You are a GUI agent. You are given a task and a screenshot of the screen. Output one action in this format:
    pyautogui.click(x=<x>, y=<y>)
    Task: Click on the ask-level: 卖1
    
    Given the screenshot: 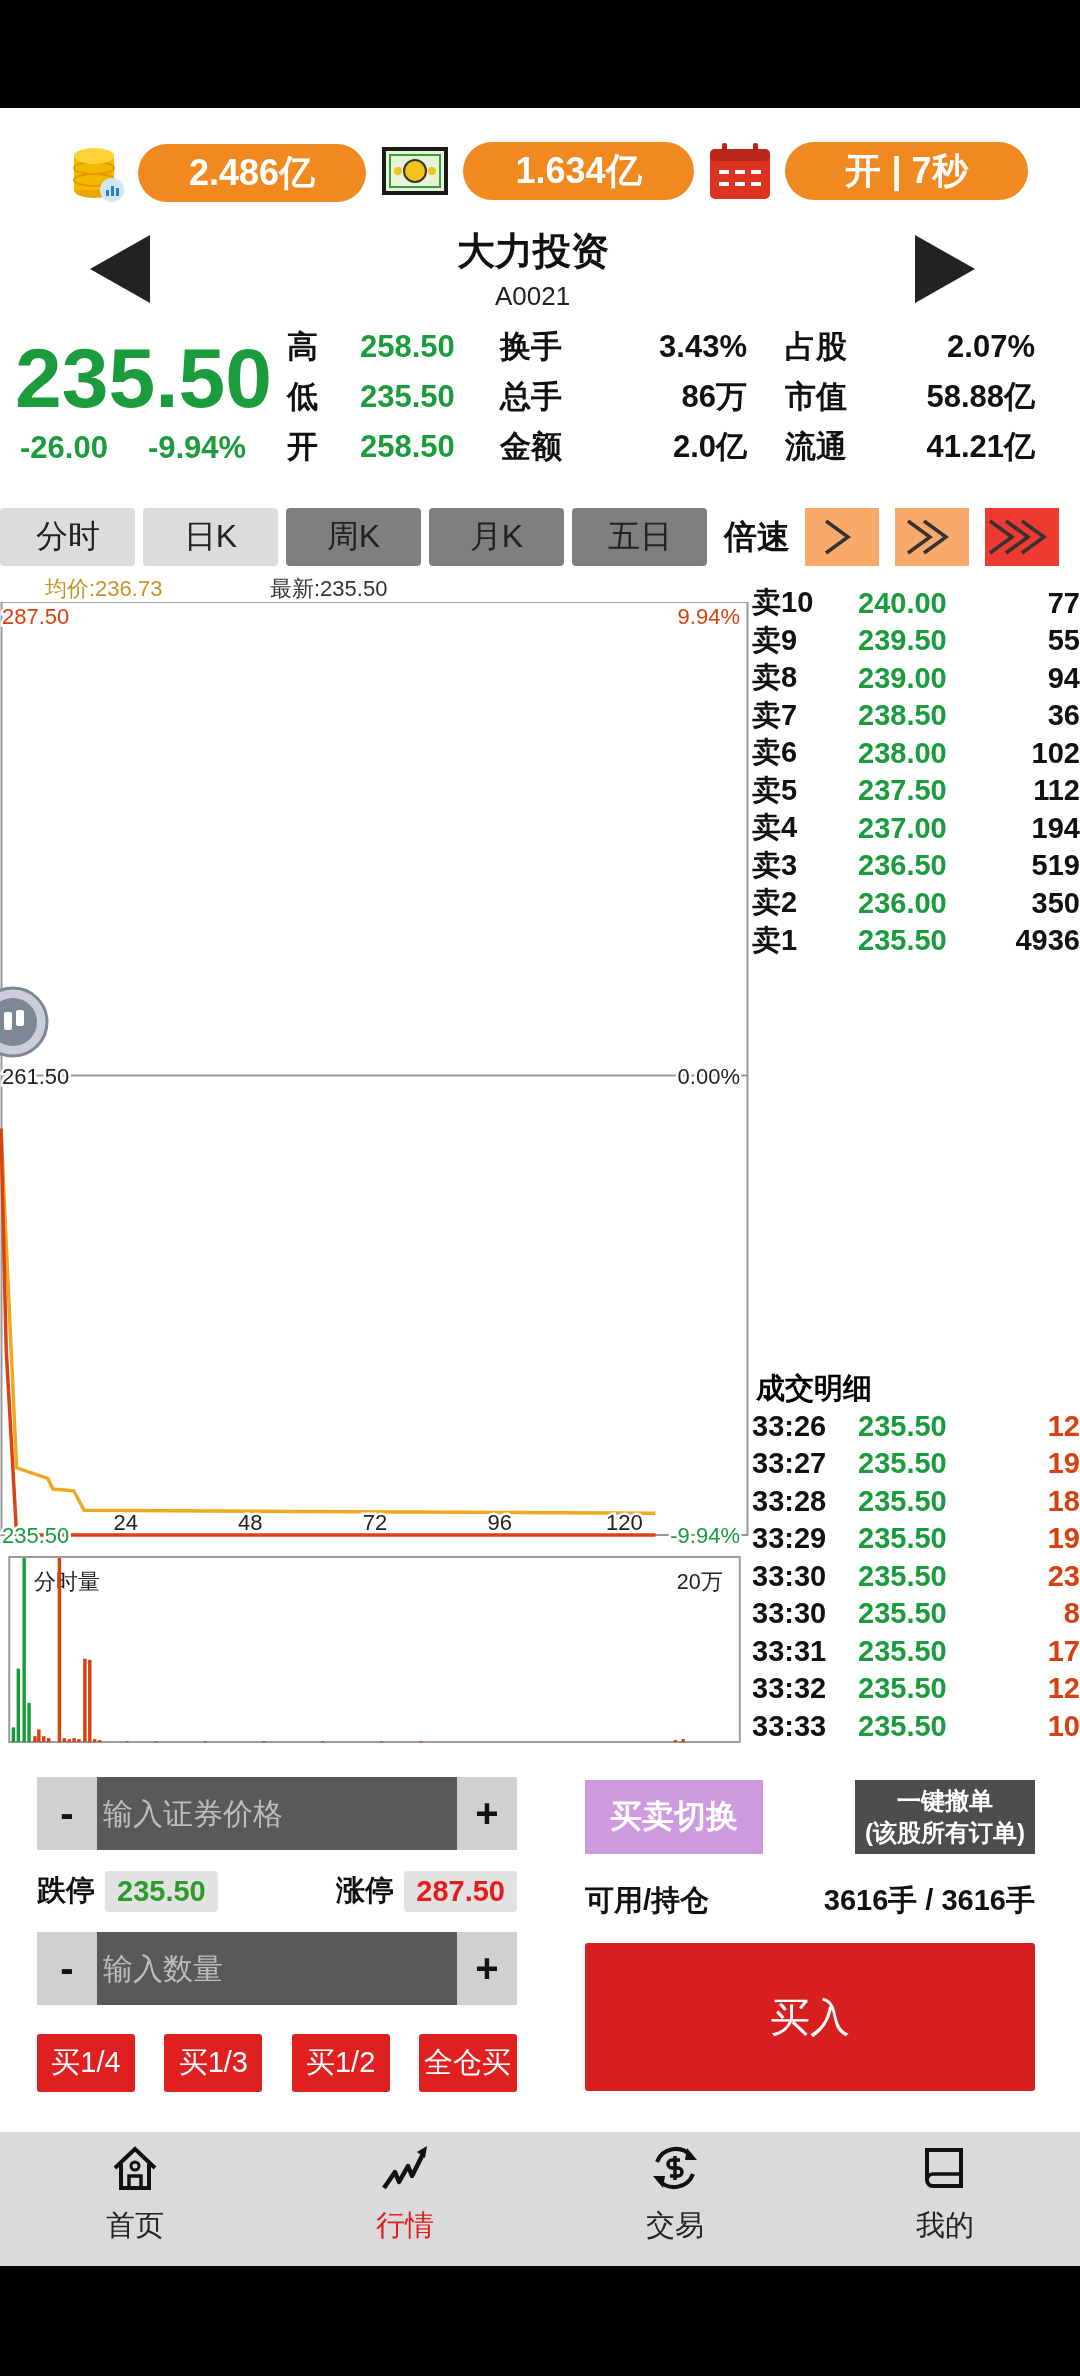 What is the action you would take?
    pyautogui.click(x=775, y=940)
    